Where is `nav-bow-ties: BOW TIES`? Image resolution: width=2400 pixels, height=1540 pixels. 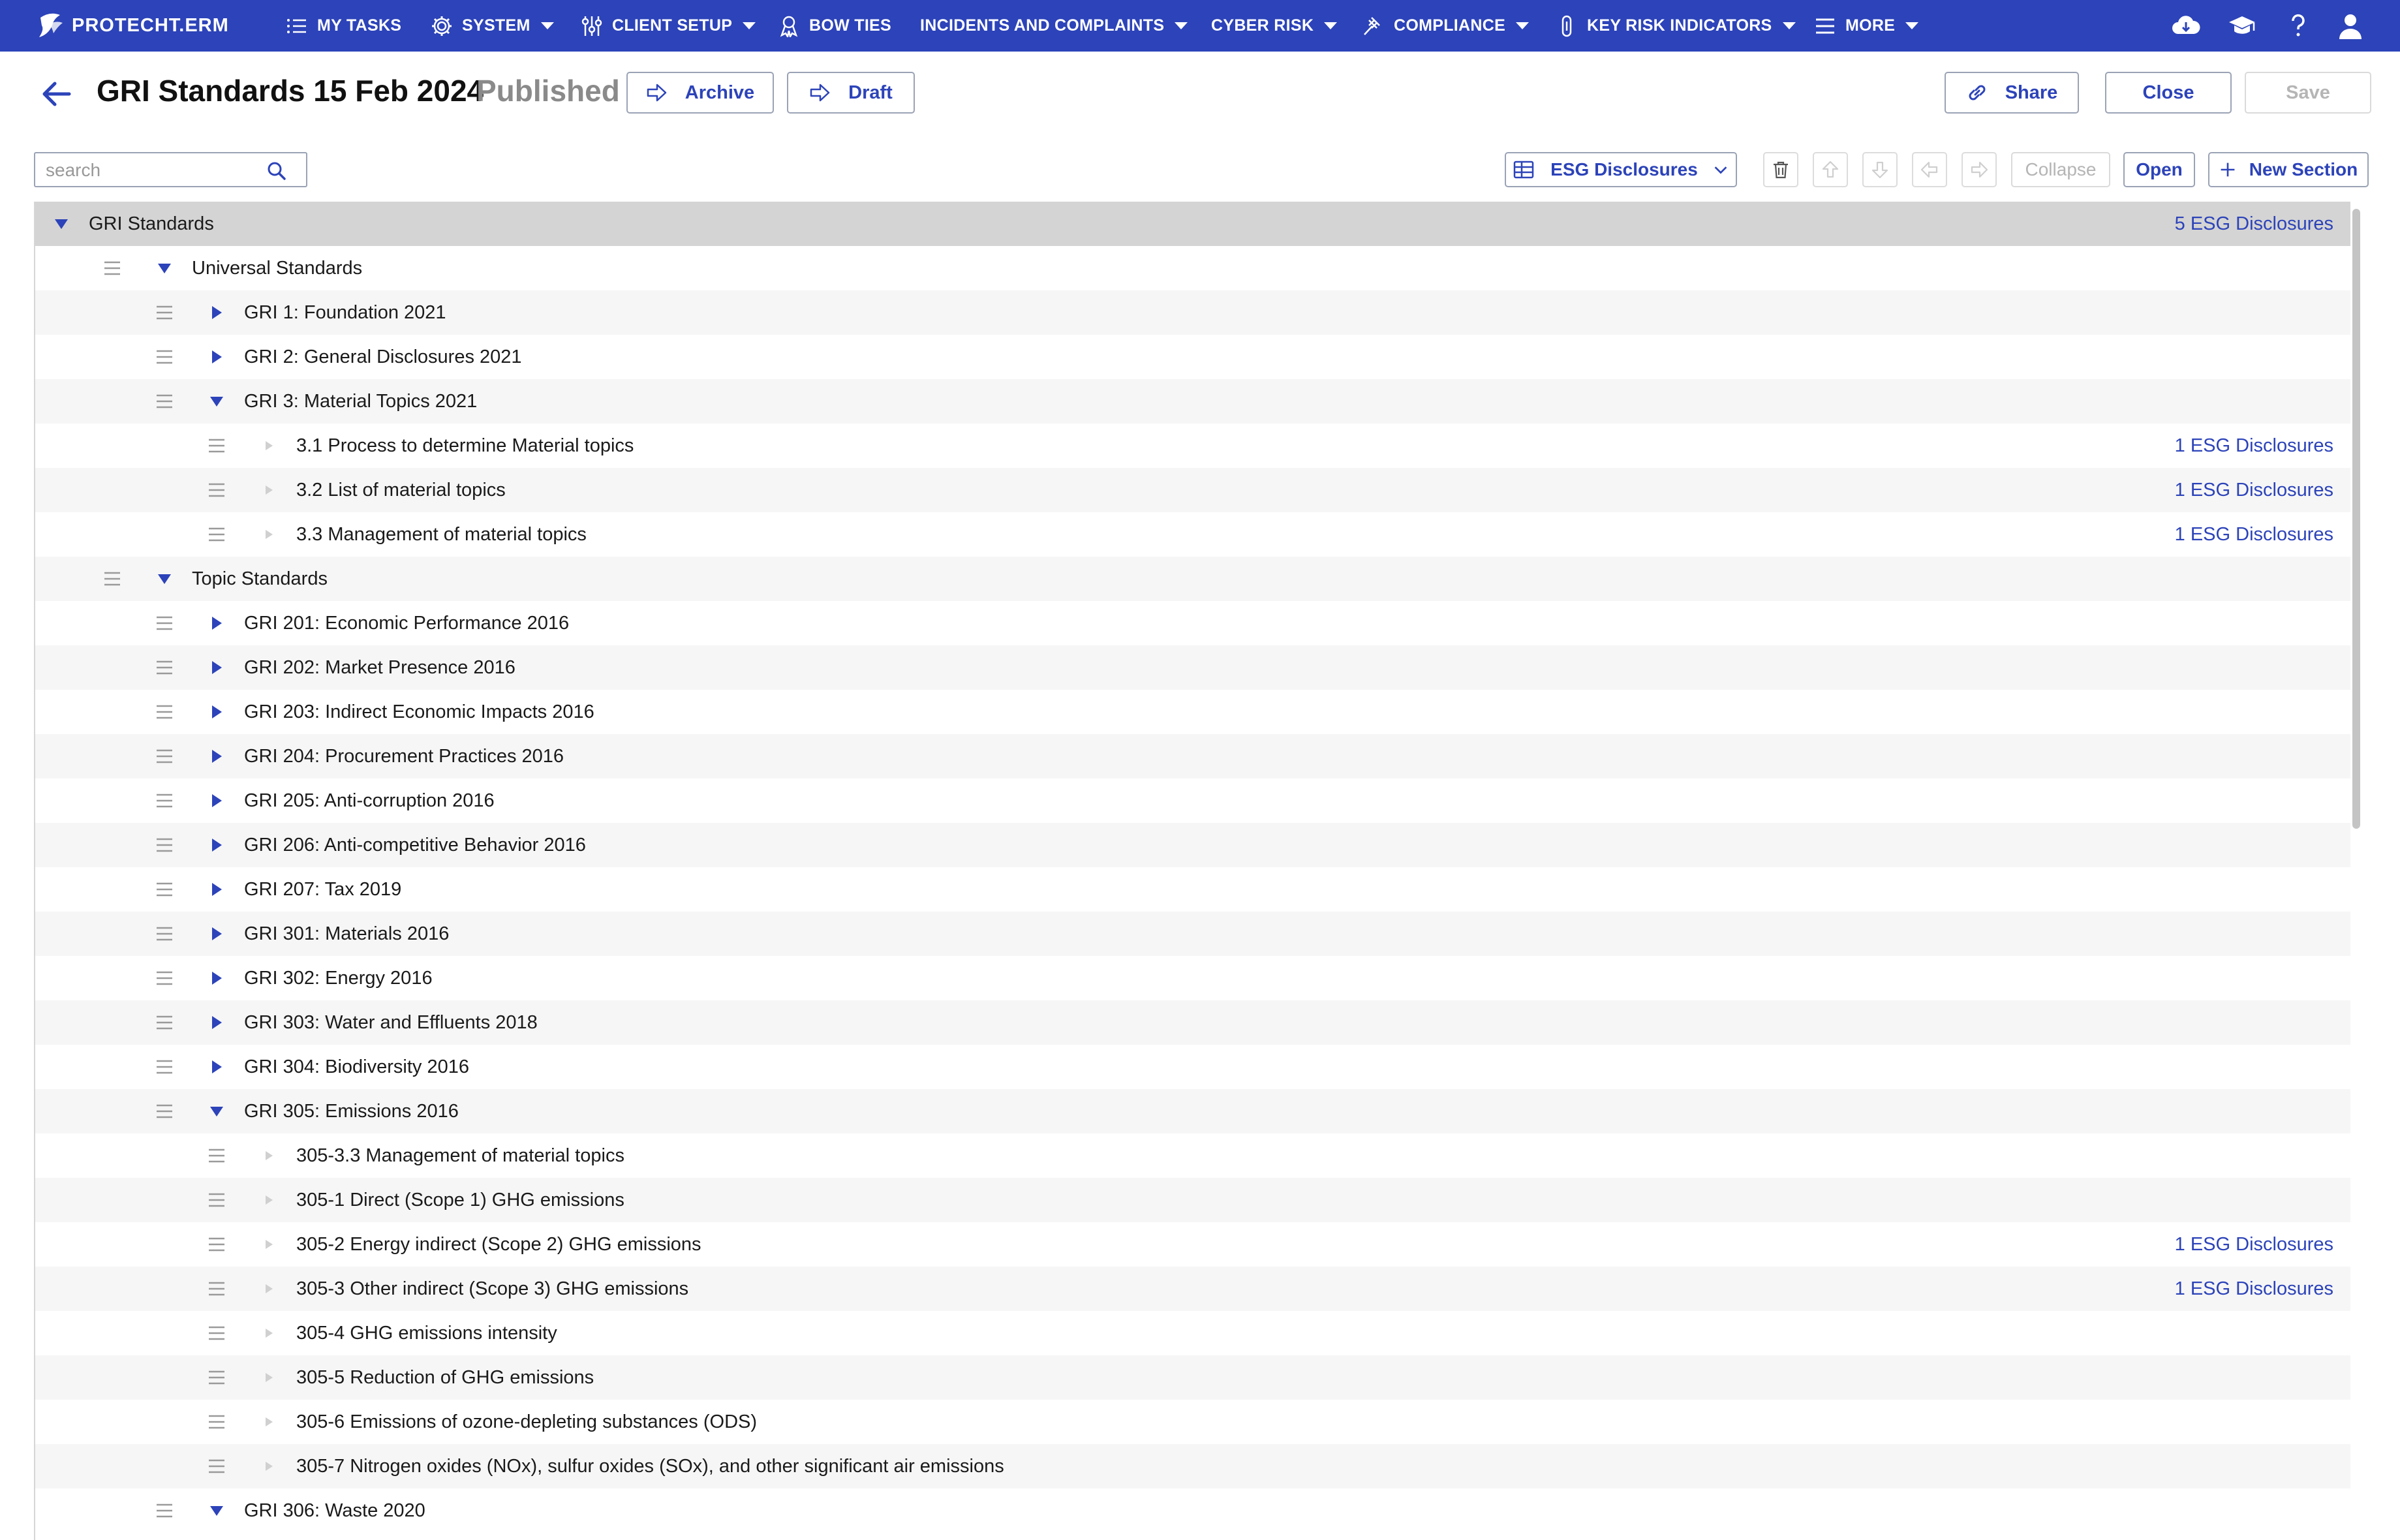 nav-bow-ties: BOW TIES is located at coordinates (834, 26).